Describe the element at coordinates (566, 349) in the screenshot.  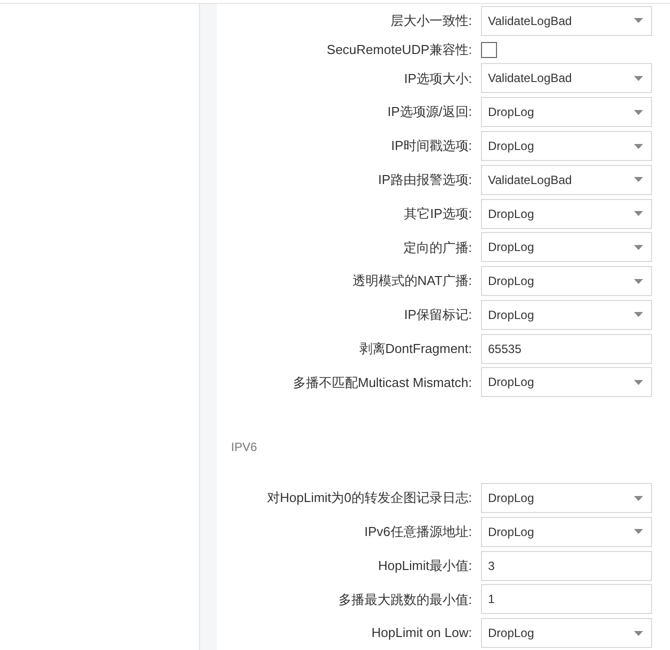
I see `input-field: 65535` at that location.